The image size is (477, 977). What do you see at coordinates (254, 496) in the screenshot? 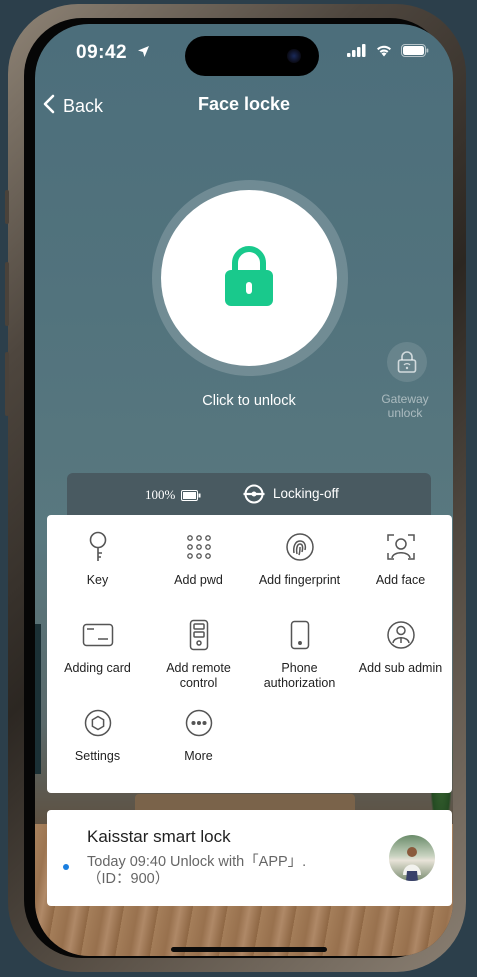
I see `locking-mode-icon` at bounding box center [254, 496].